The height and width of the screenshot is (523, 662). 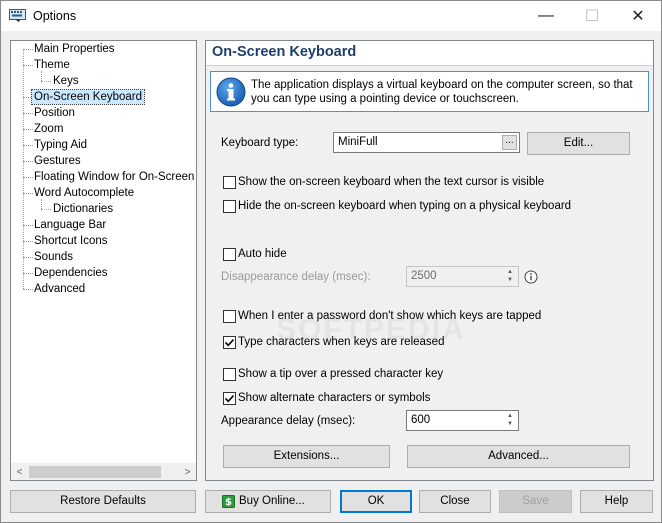 What do you see at coordinates (340, 374) in the screenshot?
I see `show-tip-label: Show a tip over a pressed character key` at bounding box center [340, 374].